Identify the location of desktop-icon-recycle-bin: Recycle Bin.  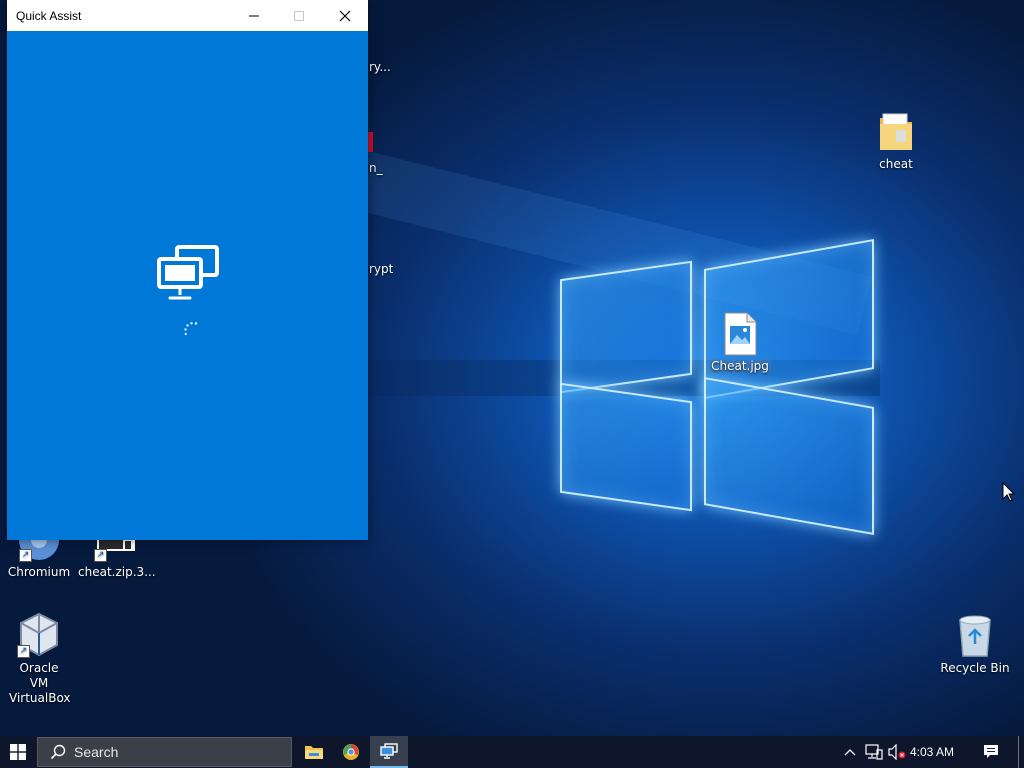
(975, 645).